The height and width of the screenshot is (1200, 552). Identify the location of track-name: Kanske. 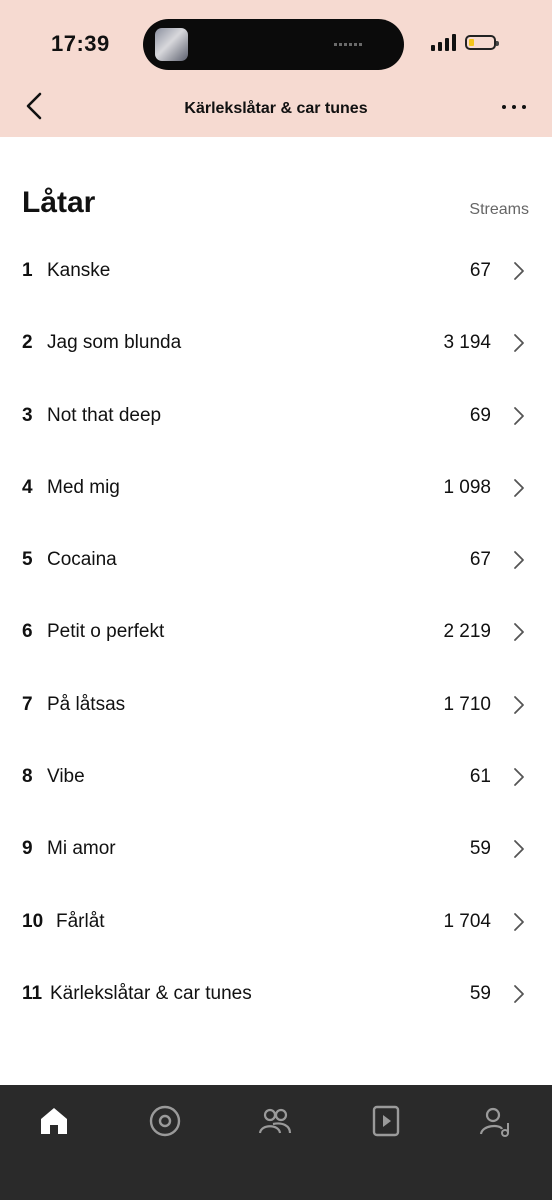
(79, 270).